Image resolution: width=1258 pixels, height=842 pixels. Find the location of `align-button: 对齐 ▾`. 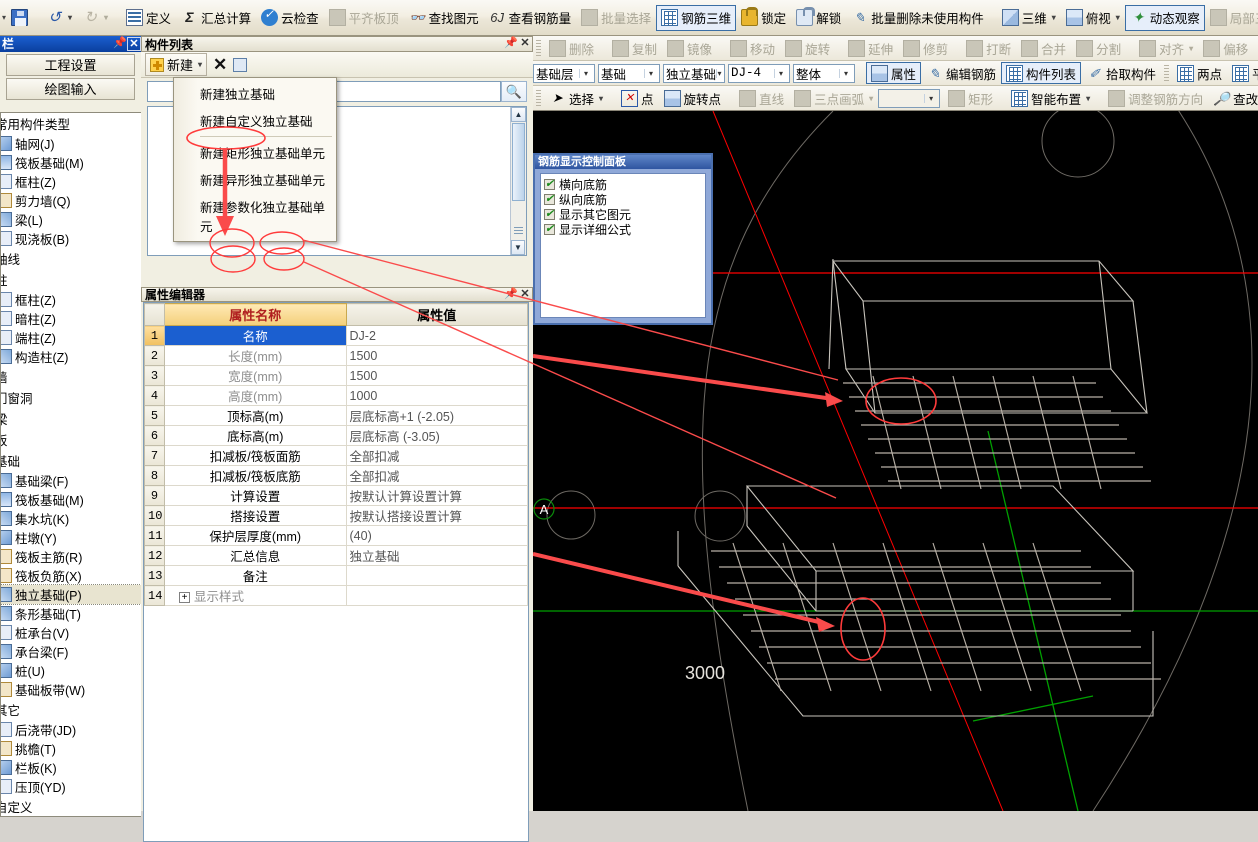

align-button: 对齐 ▾ is located at coordinates (1166, 48).